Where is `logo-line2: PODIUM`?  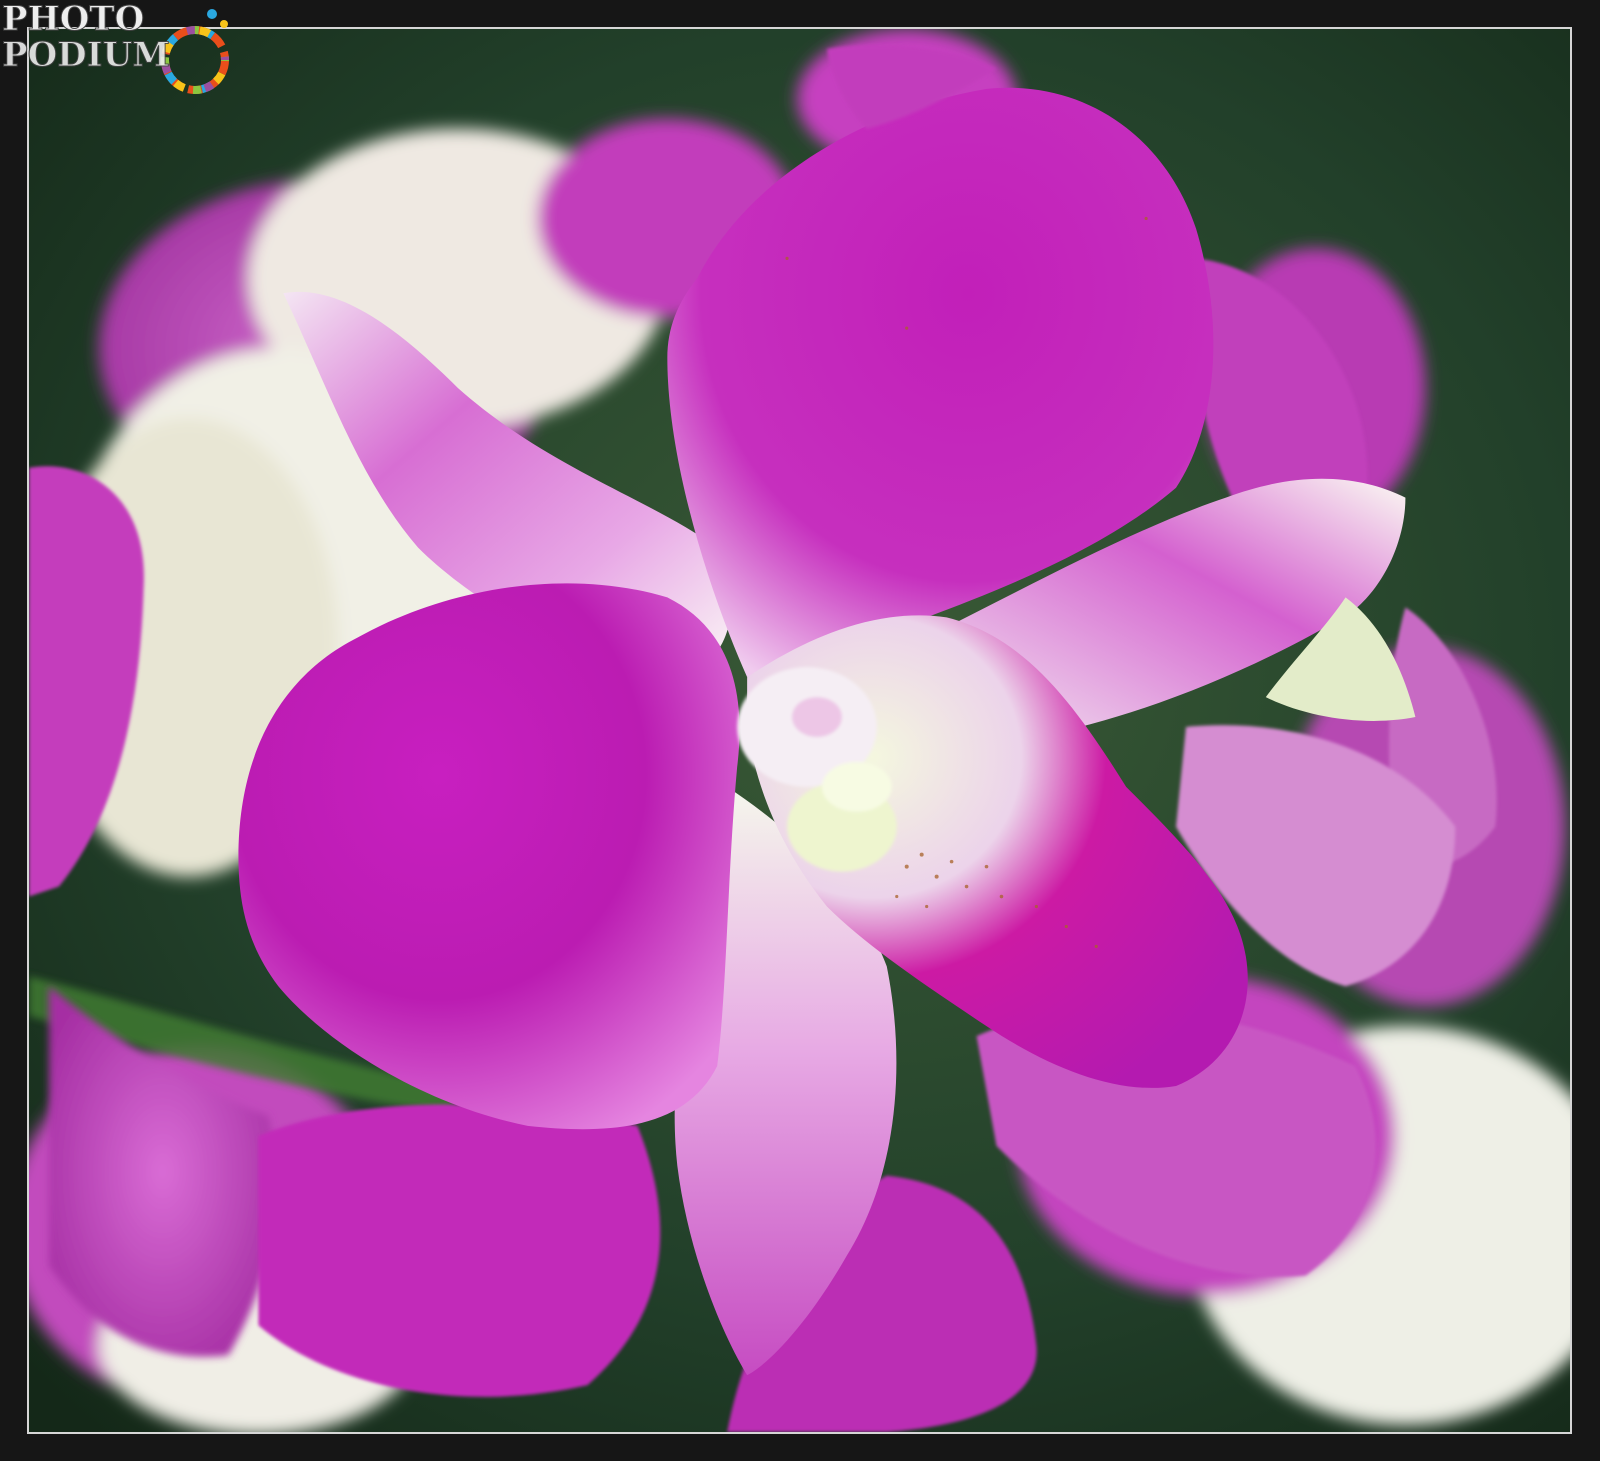
logo-line2: PODIUM is located at coordinates (86, 55).